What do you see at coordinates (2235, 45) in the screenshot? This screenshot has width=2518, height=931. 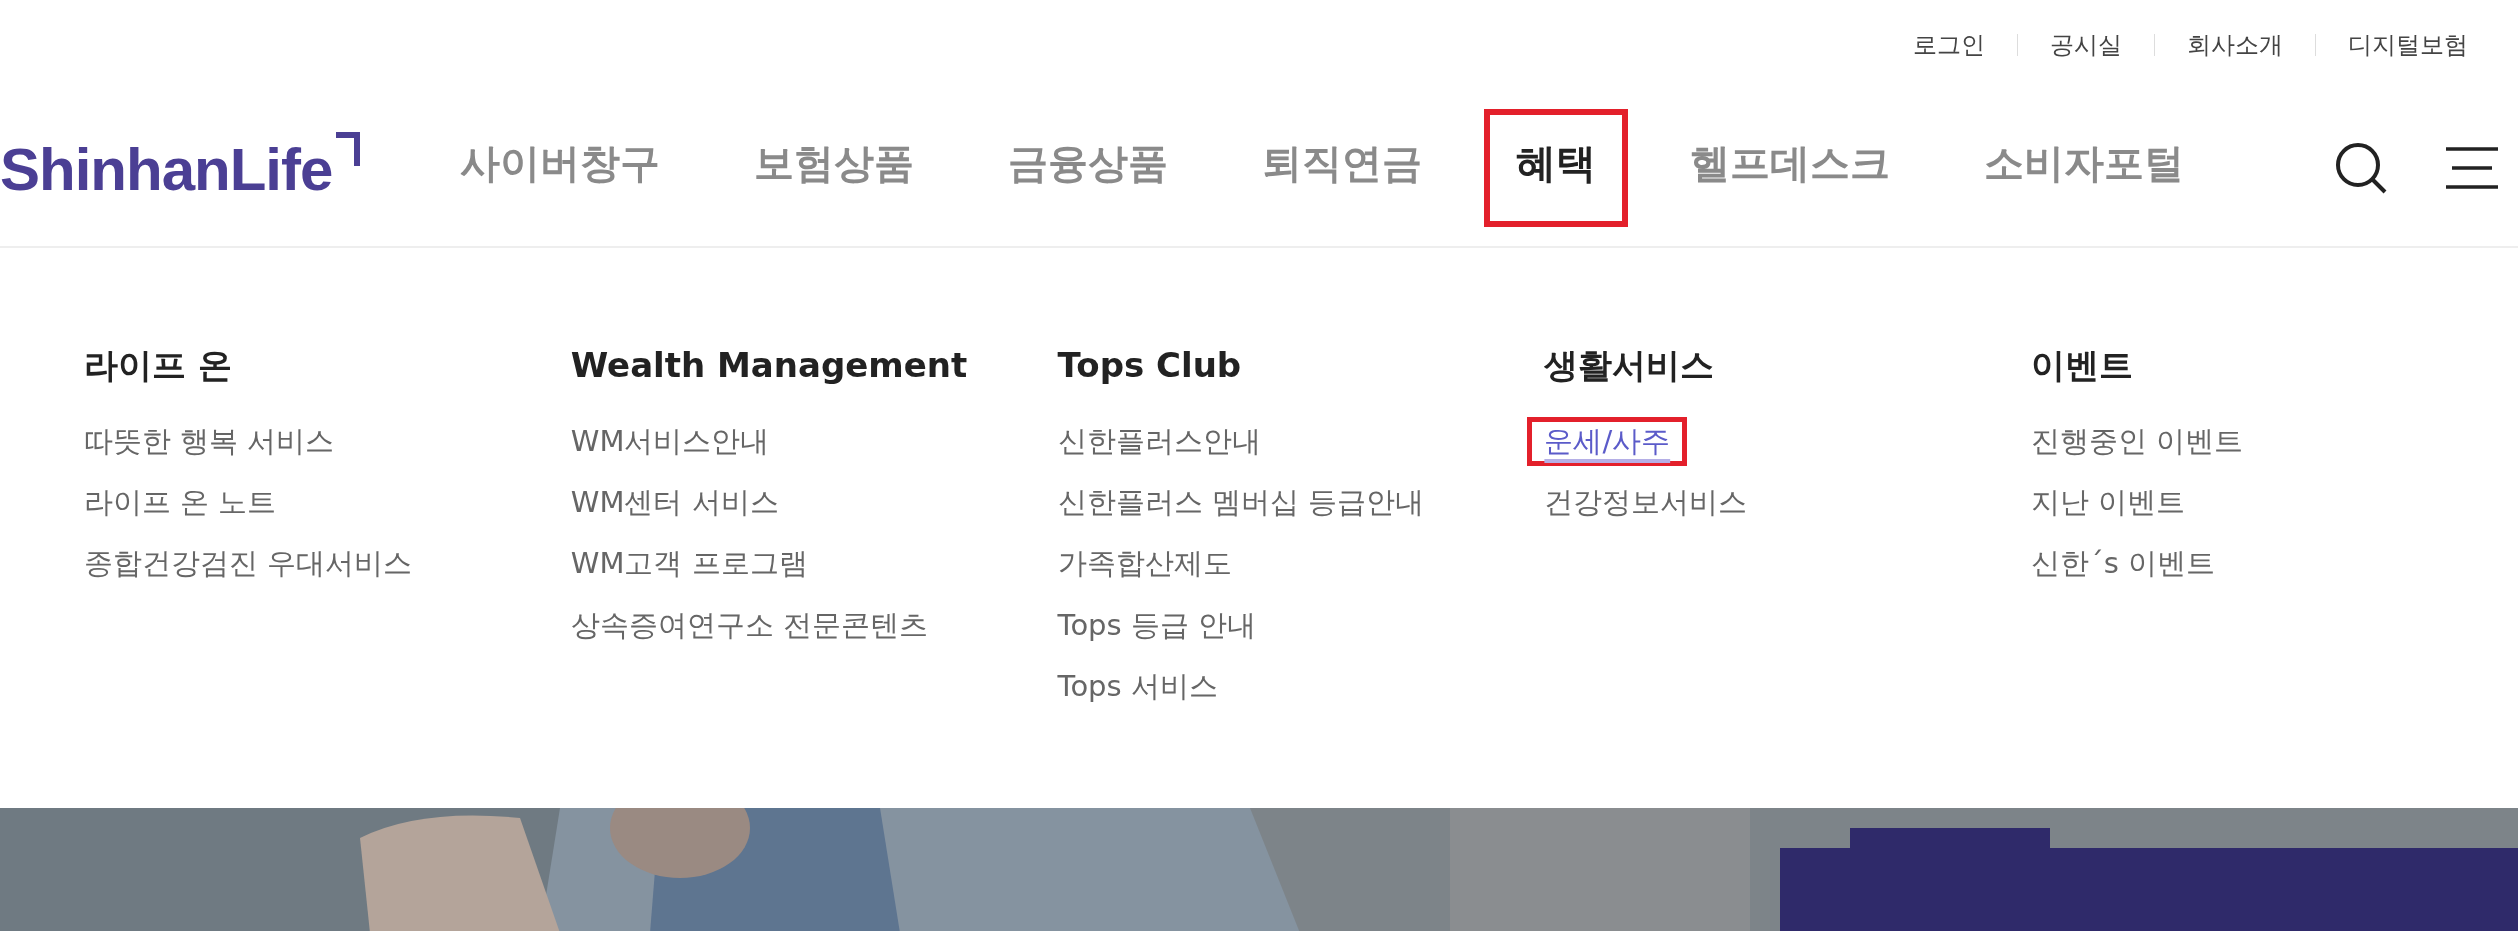 I see `utility-link: 회사소개` at bounding box center [2235, 45].